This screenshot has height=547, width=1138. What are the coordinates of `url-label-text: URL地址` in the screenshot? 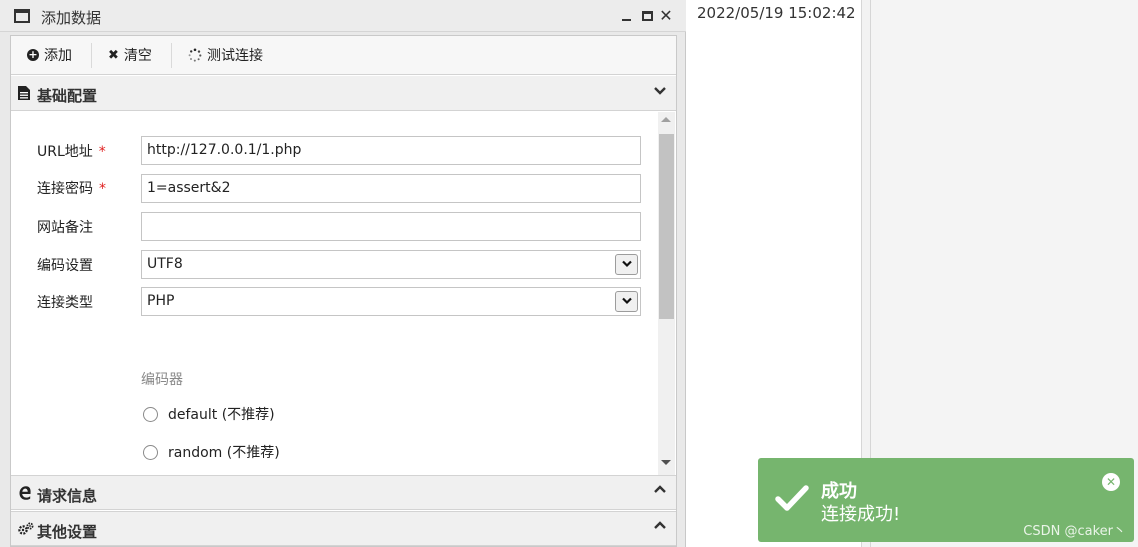 It's located at (65, 152).